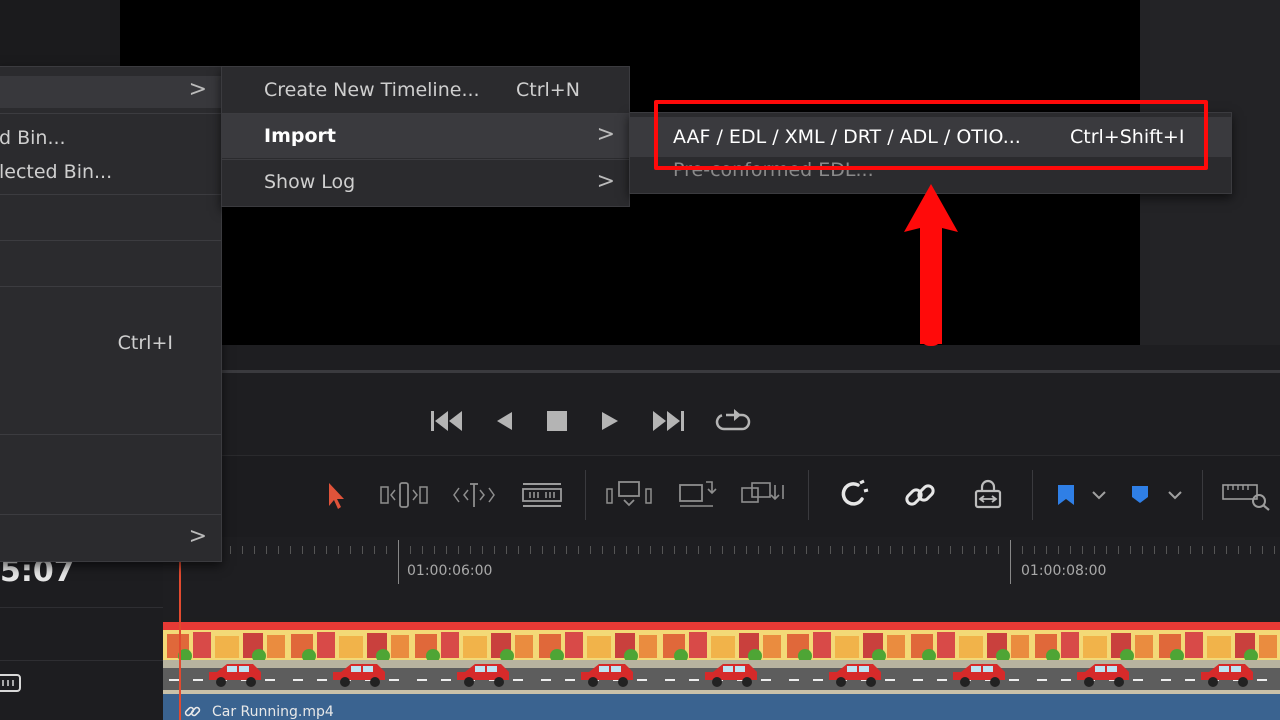 The width and height of the screenshot is (1280, 720). Describe the element at coordinates (542, 495) in the screenshot. I see `blade-edit-icon` at that location.